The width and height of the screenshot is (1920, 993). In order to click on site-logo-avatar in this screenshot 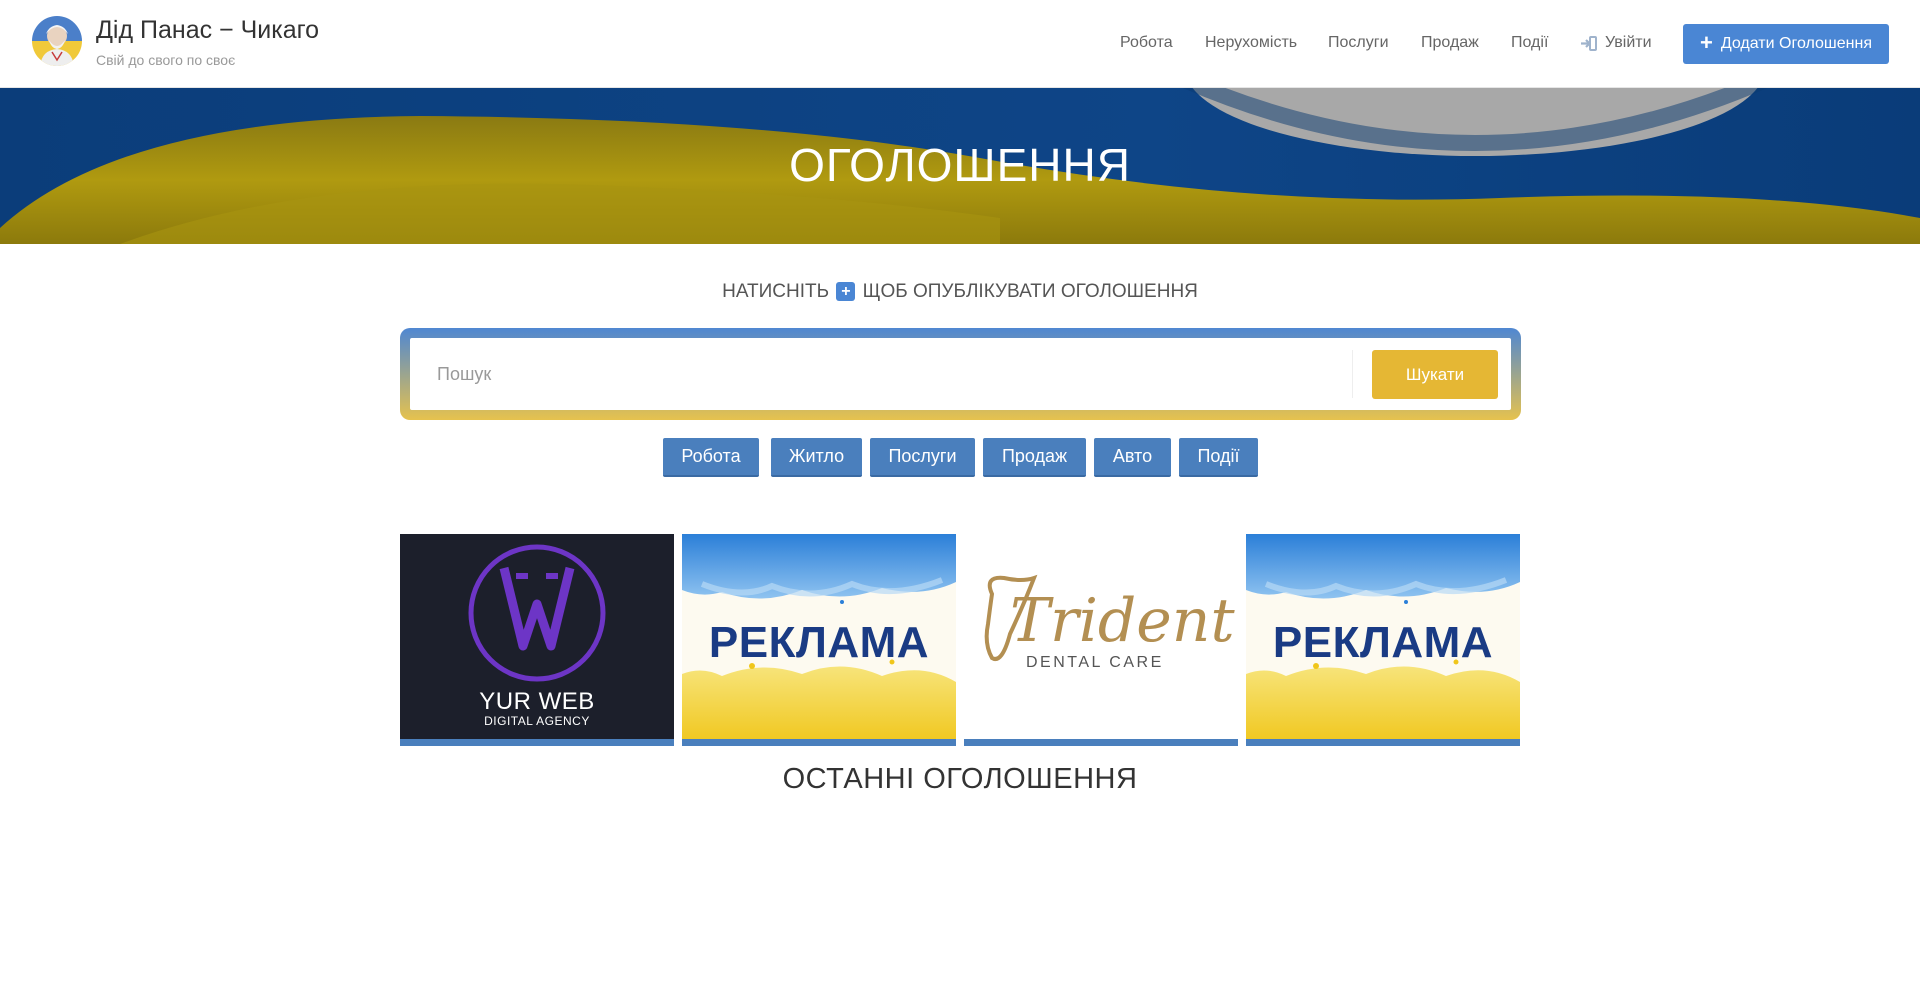, I will do `click(57, 41)`.